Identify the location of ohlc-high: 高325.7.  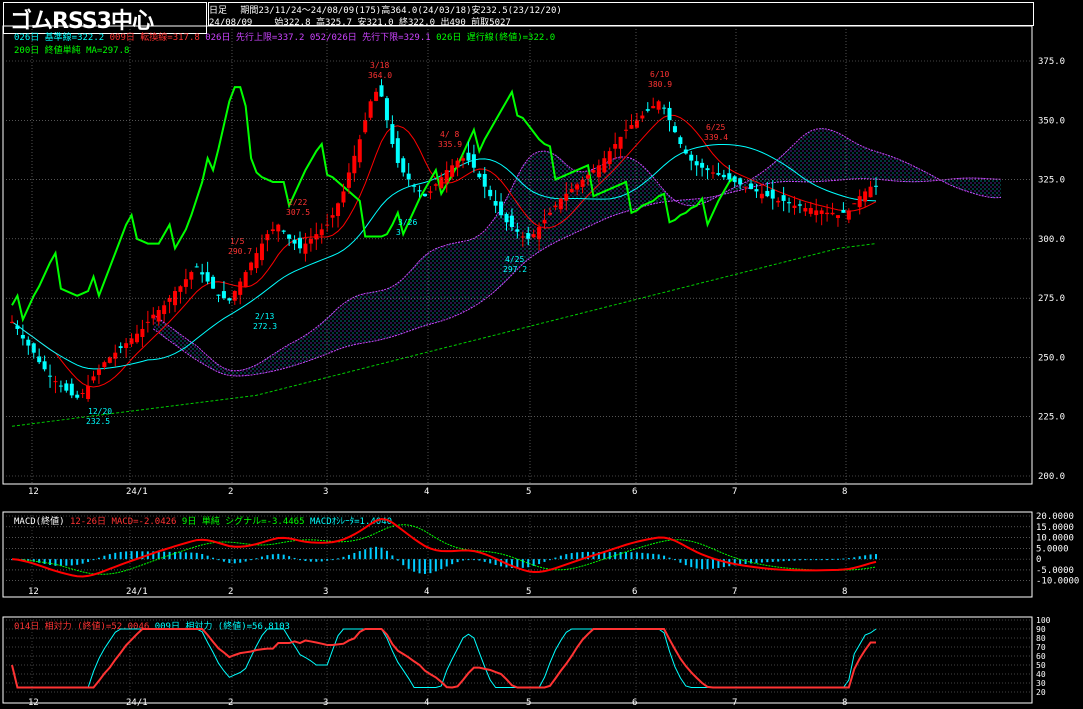
(334, 23).